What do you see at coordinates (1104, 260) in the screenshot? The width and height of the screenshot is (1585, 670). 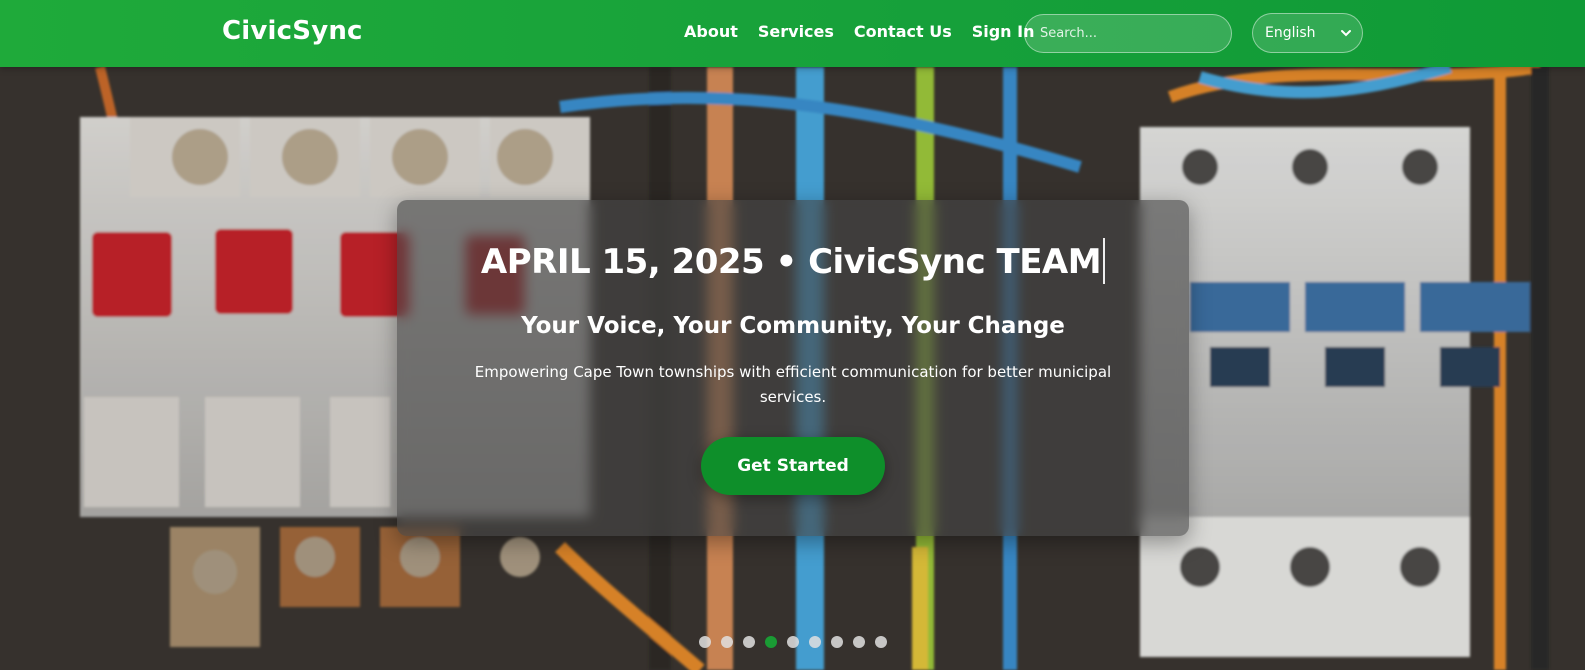 I see `typing-caret` at bounding box center [1104, 260].